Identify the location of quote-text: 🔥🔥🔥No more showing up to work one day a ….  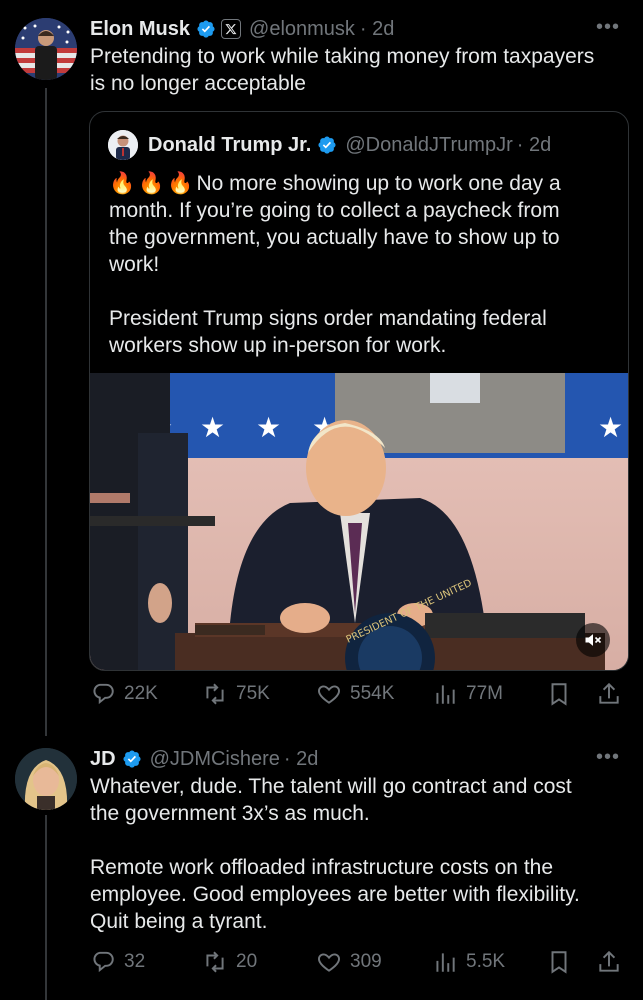
(335, 264).